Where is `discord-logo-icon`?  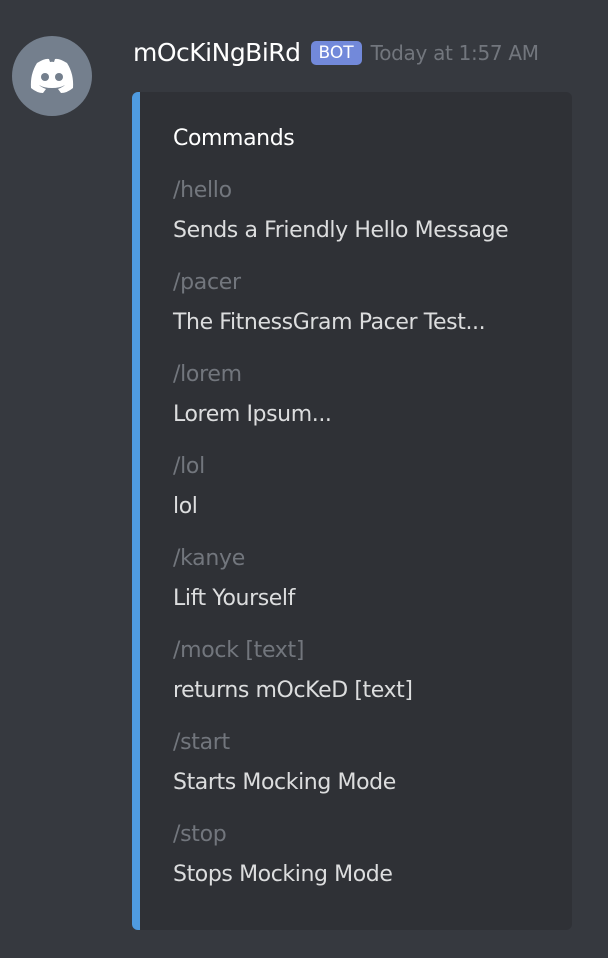
discord-logo-icon is located at coordinates (52, 75).